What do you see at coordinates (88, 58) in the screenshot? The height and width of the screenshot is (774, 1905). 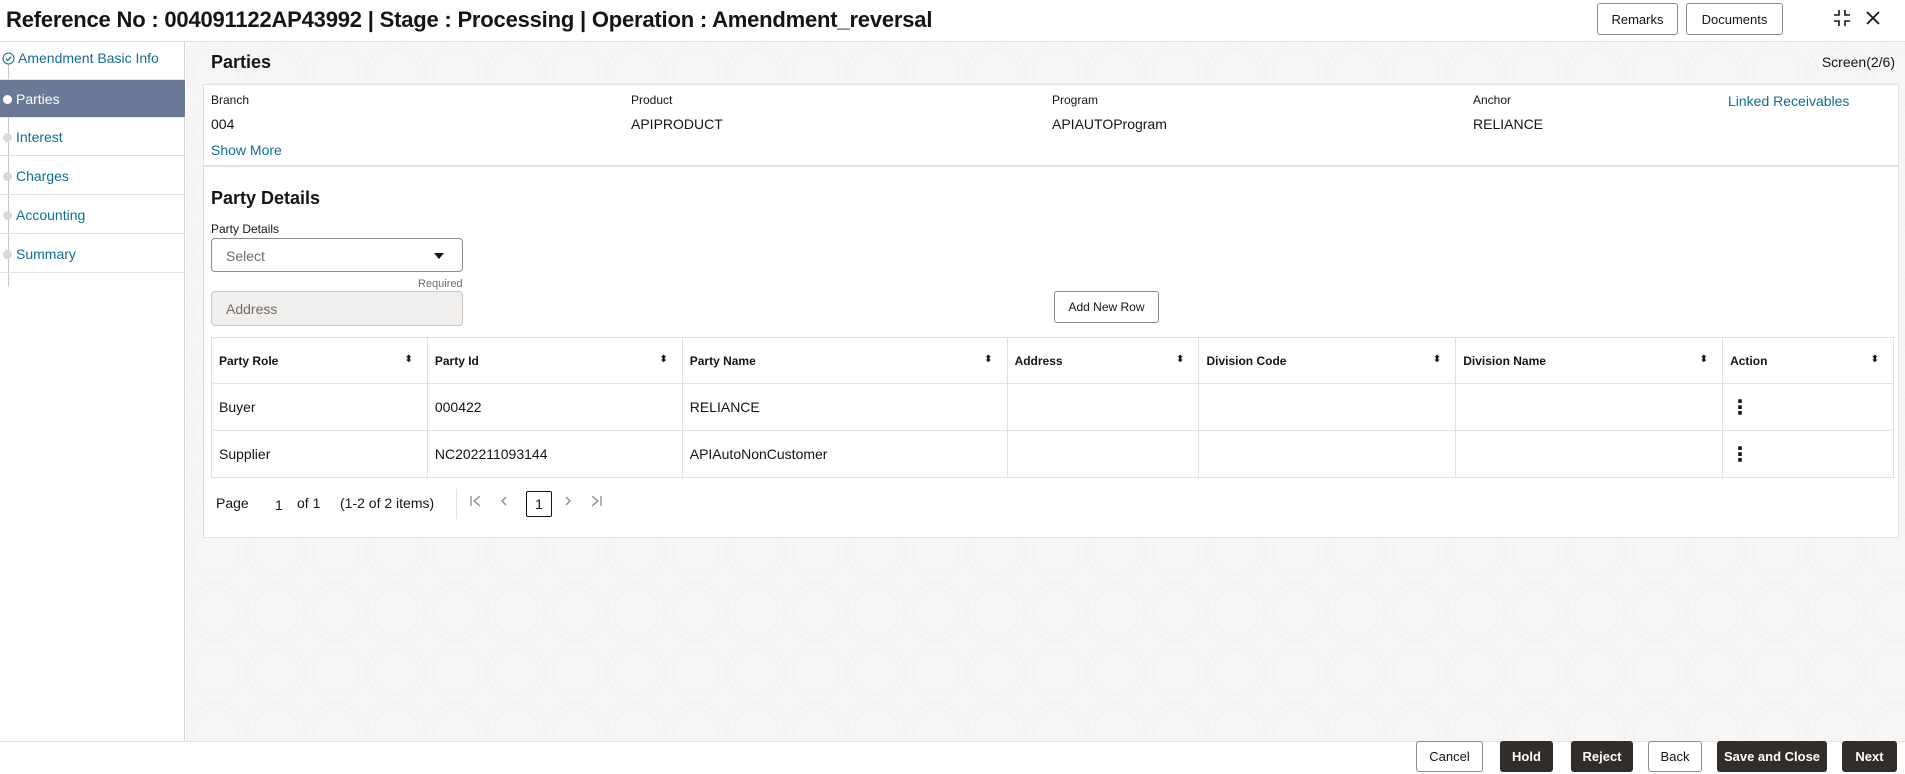 I see `sidebar-item-label: Amendment Basic Info` at bounding box center [88, 58].